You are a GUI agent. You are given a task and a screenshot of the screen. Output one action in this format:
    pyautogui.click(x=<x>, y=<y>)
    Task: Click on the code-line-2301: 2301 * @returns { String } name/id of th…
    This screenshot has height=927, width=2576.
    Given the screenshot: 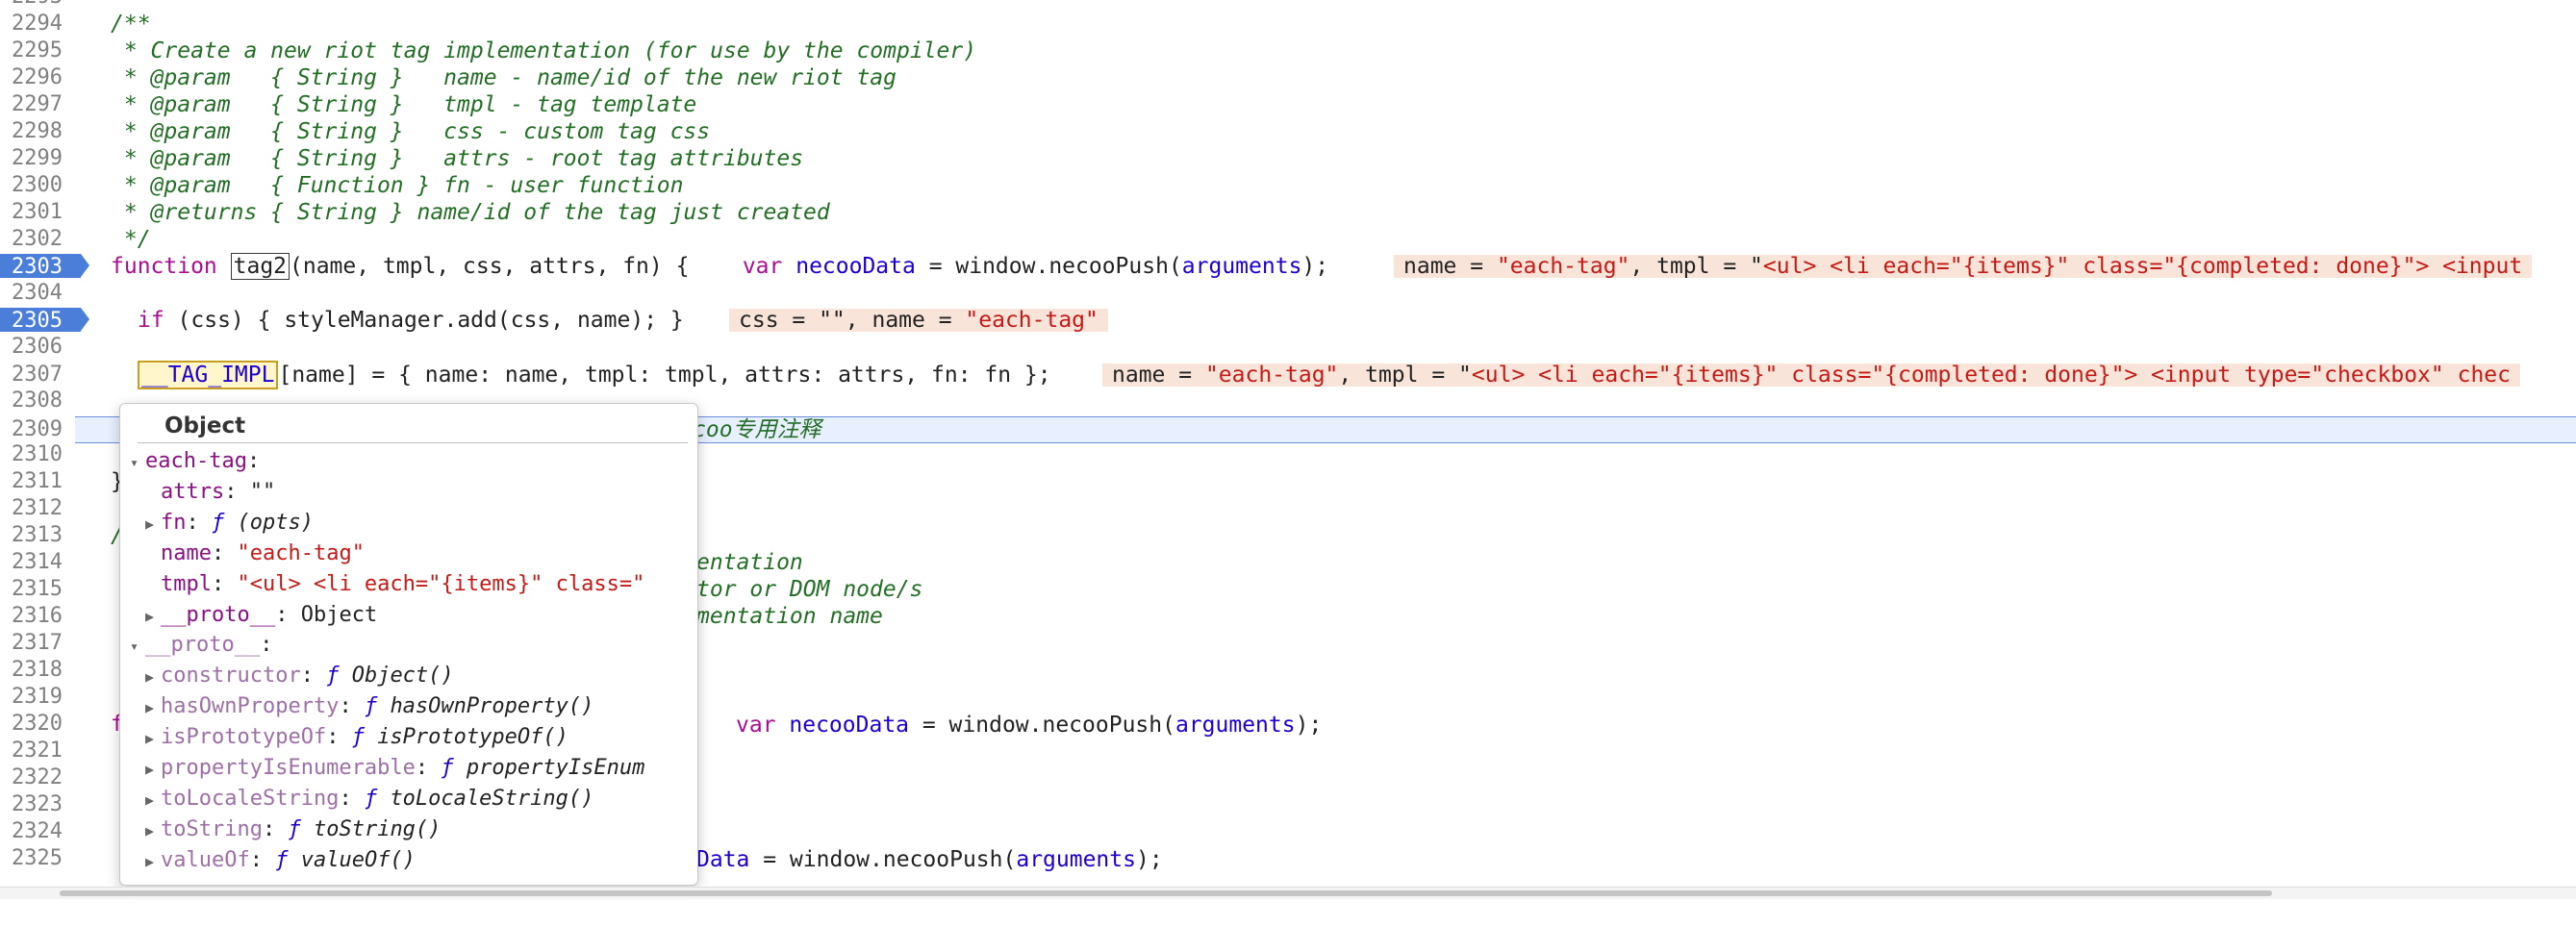 What is the action you would take?
    pyautogui.click(x=1288, y=213)
    